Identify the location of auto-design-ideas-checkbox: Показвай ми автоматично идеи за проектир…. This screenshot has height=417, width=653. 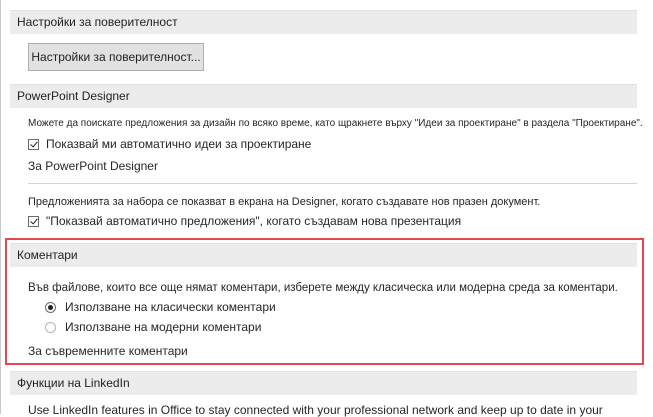
(169, 144).